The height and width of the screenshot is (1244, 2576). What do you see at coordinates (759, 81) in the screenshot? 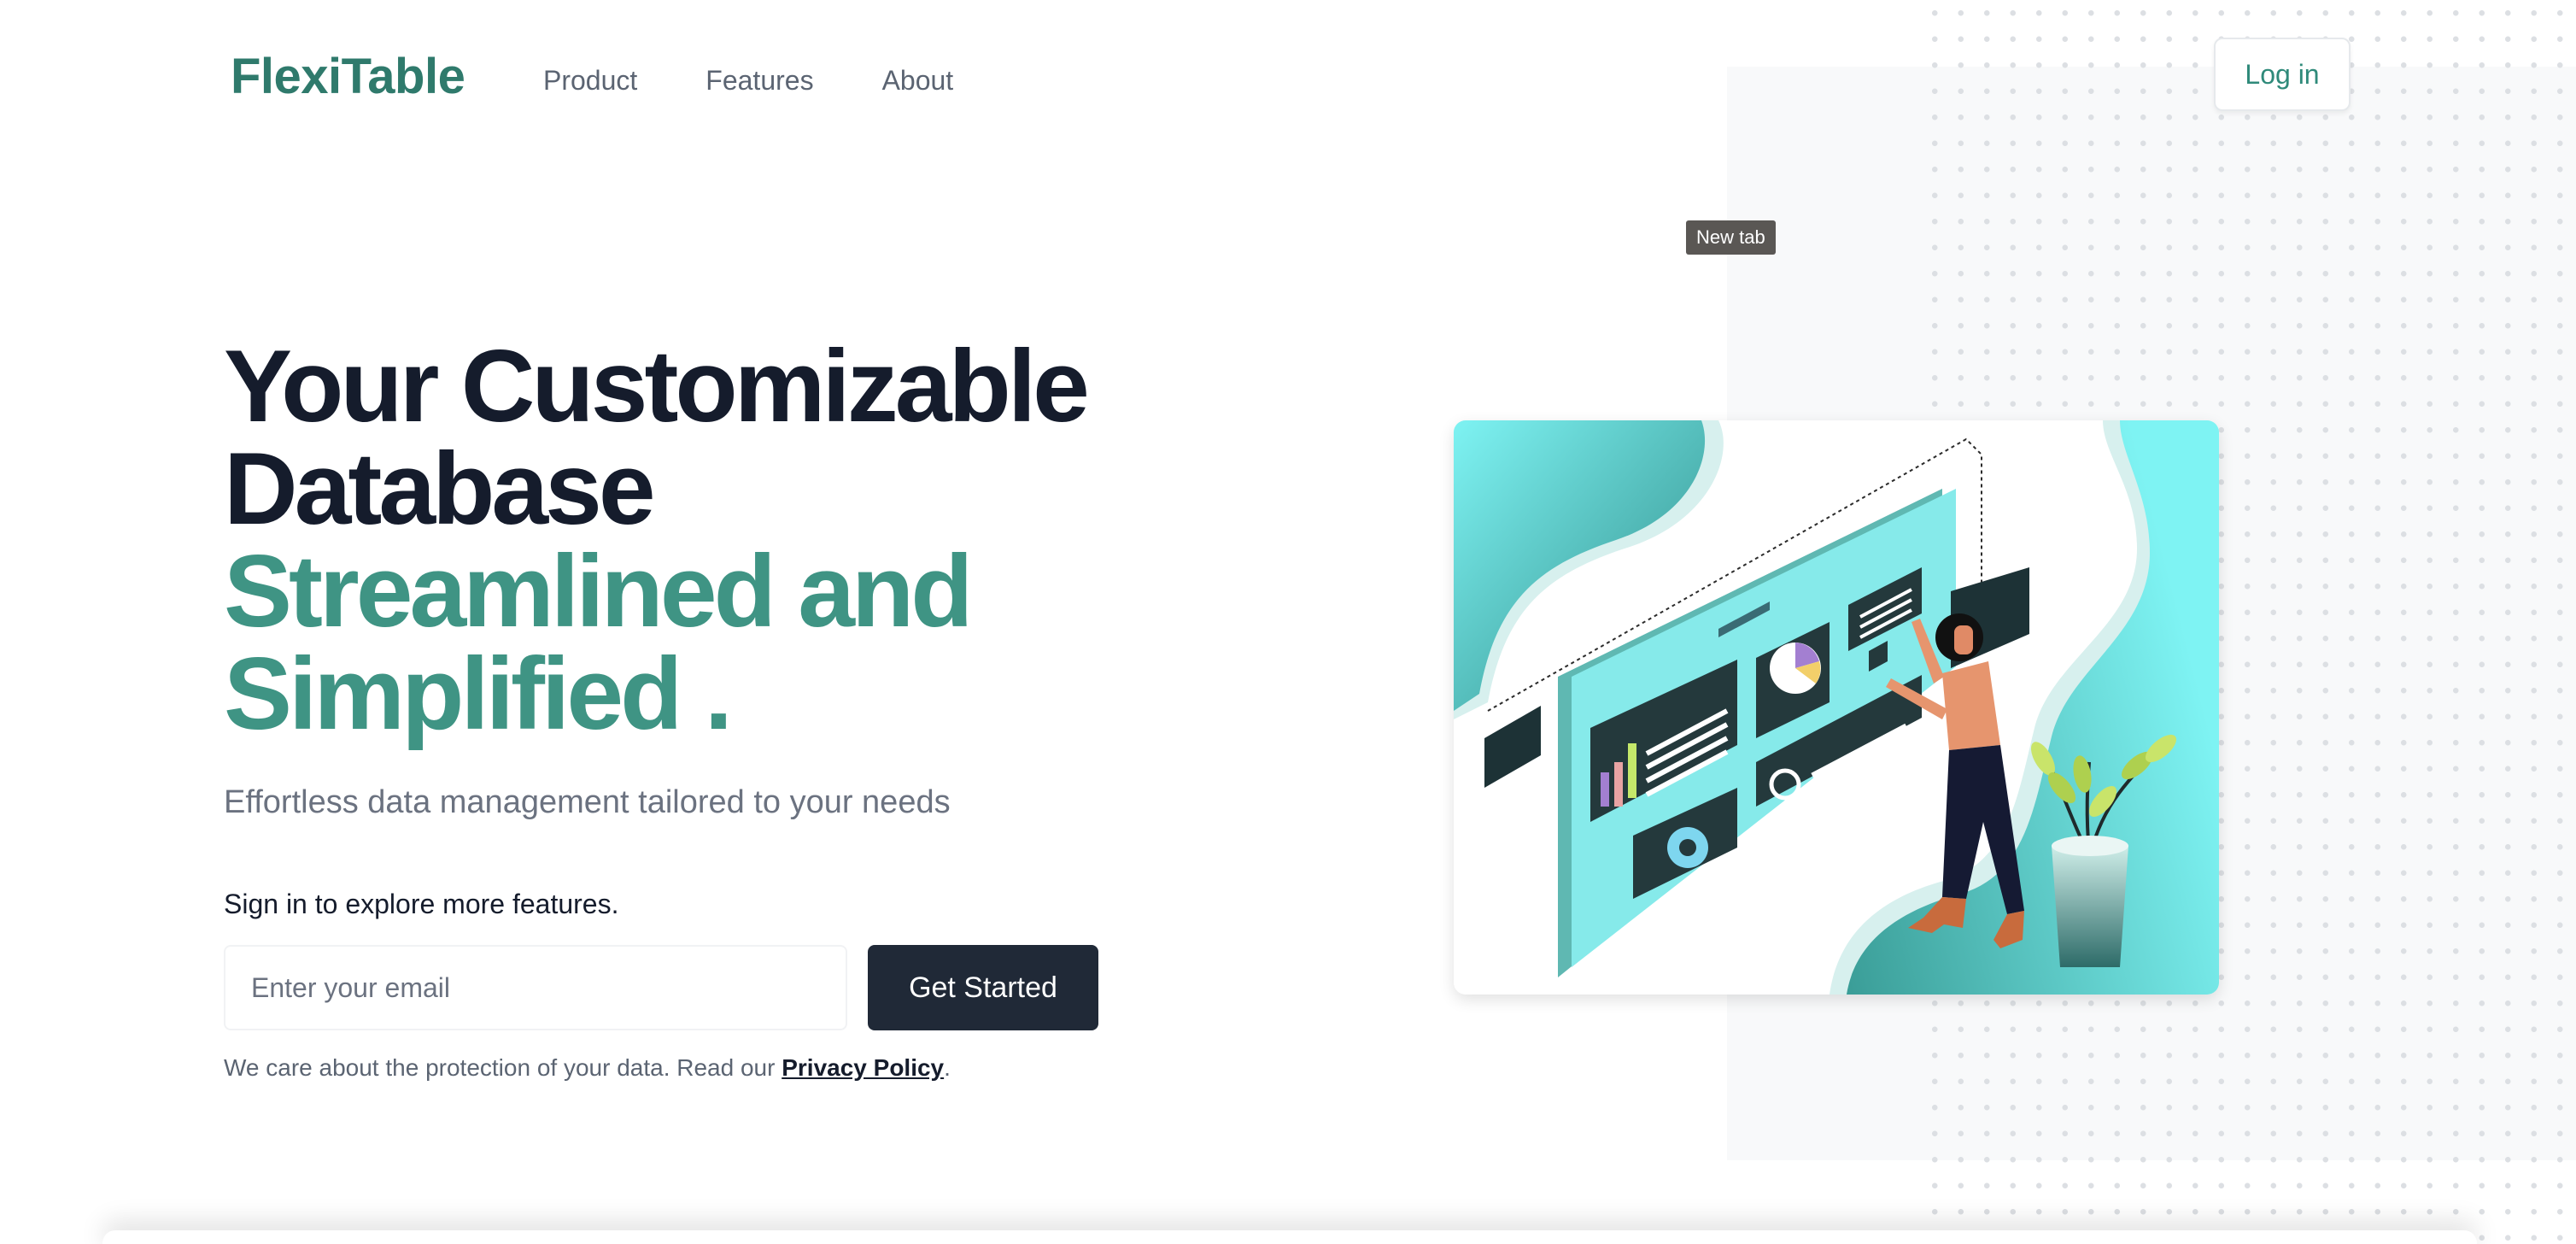
I see `nav-item-features: Features` at bounding box center [759, 81].